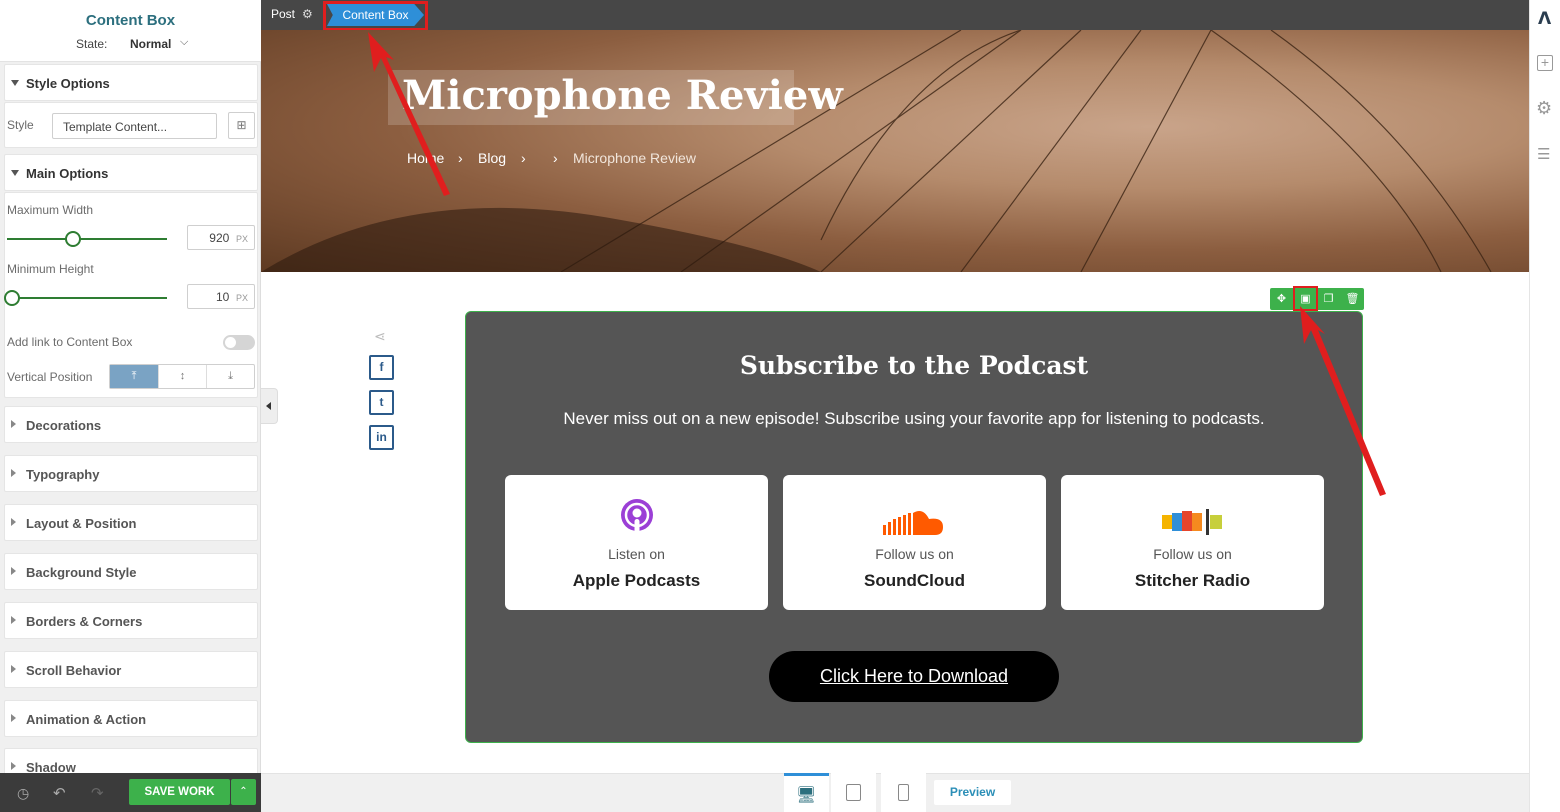 This screenshot has height=812, width=1560. I want to click on min-height-label: Minimum Height, so click(50, 269).